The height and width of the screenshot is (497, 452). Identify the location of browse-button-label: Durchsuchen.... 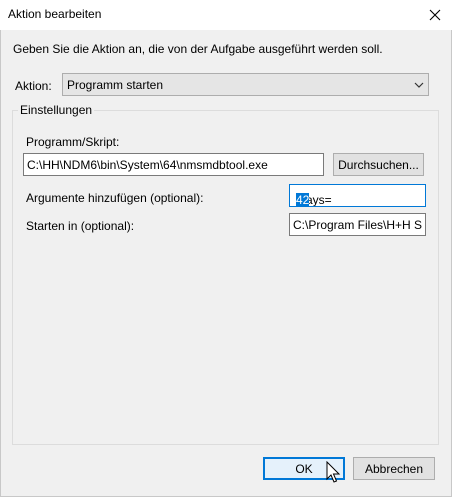
(378, 164).